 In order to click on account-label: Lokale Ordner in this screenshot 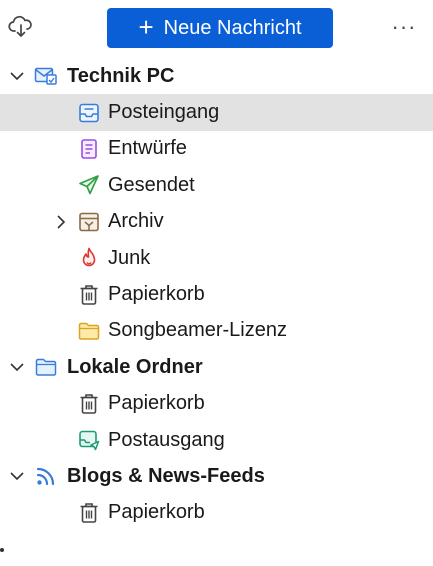, I will do `click(135, 366)`.